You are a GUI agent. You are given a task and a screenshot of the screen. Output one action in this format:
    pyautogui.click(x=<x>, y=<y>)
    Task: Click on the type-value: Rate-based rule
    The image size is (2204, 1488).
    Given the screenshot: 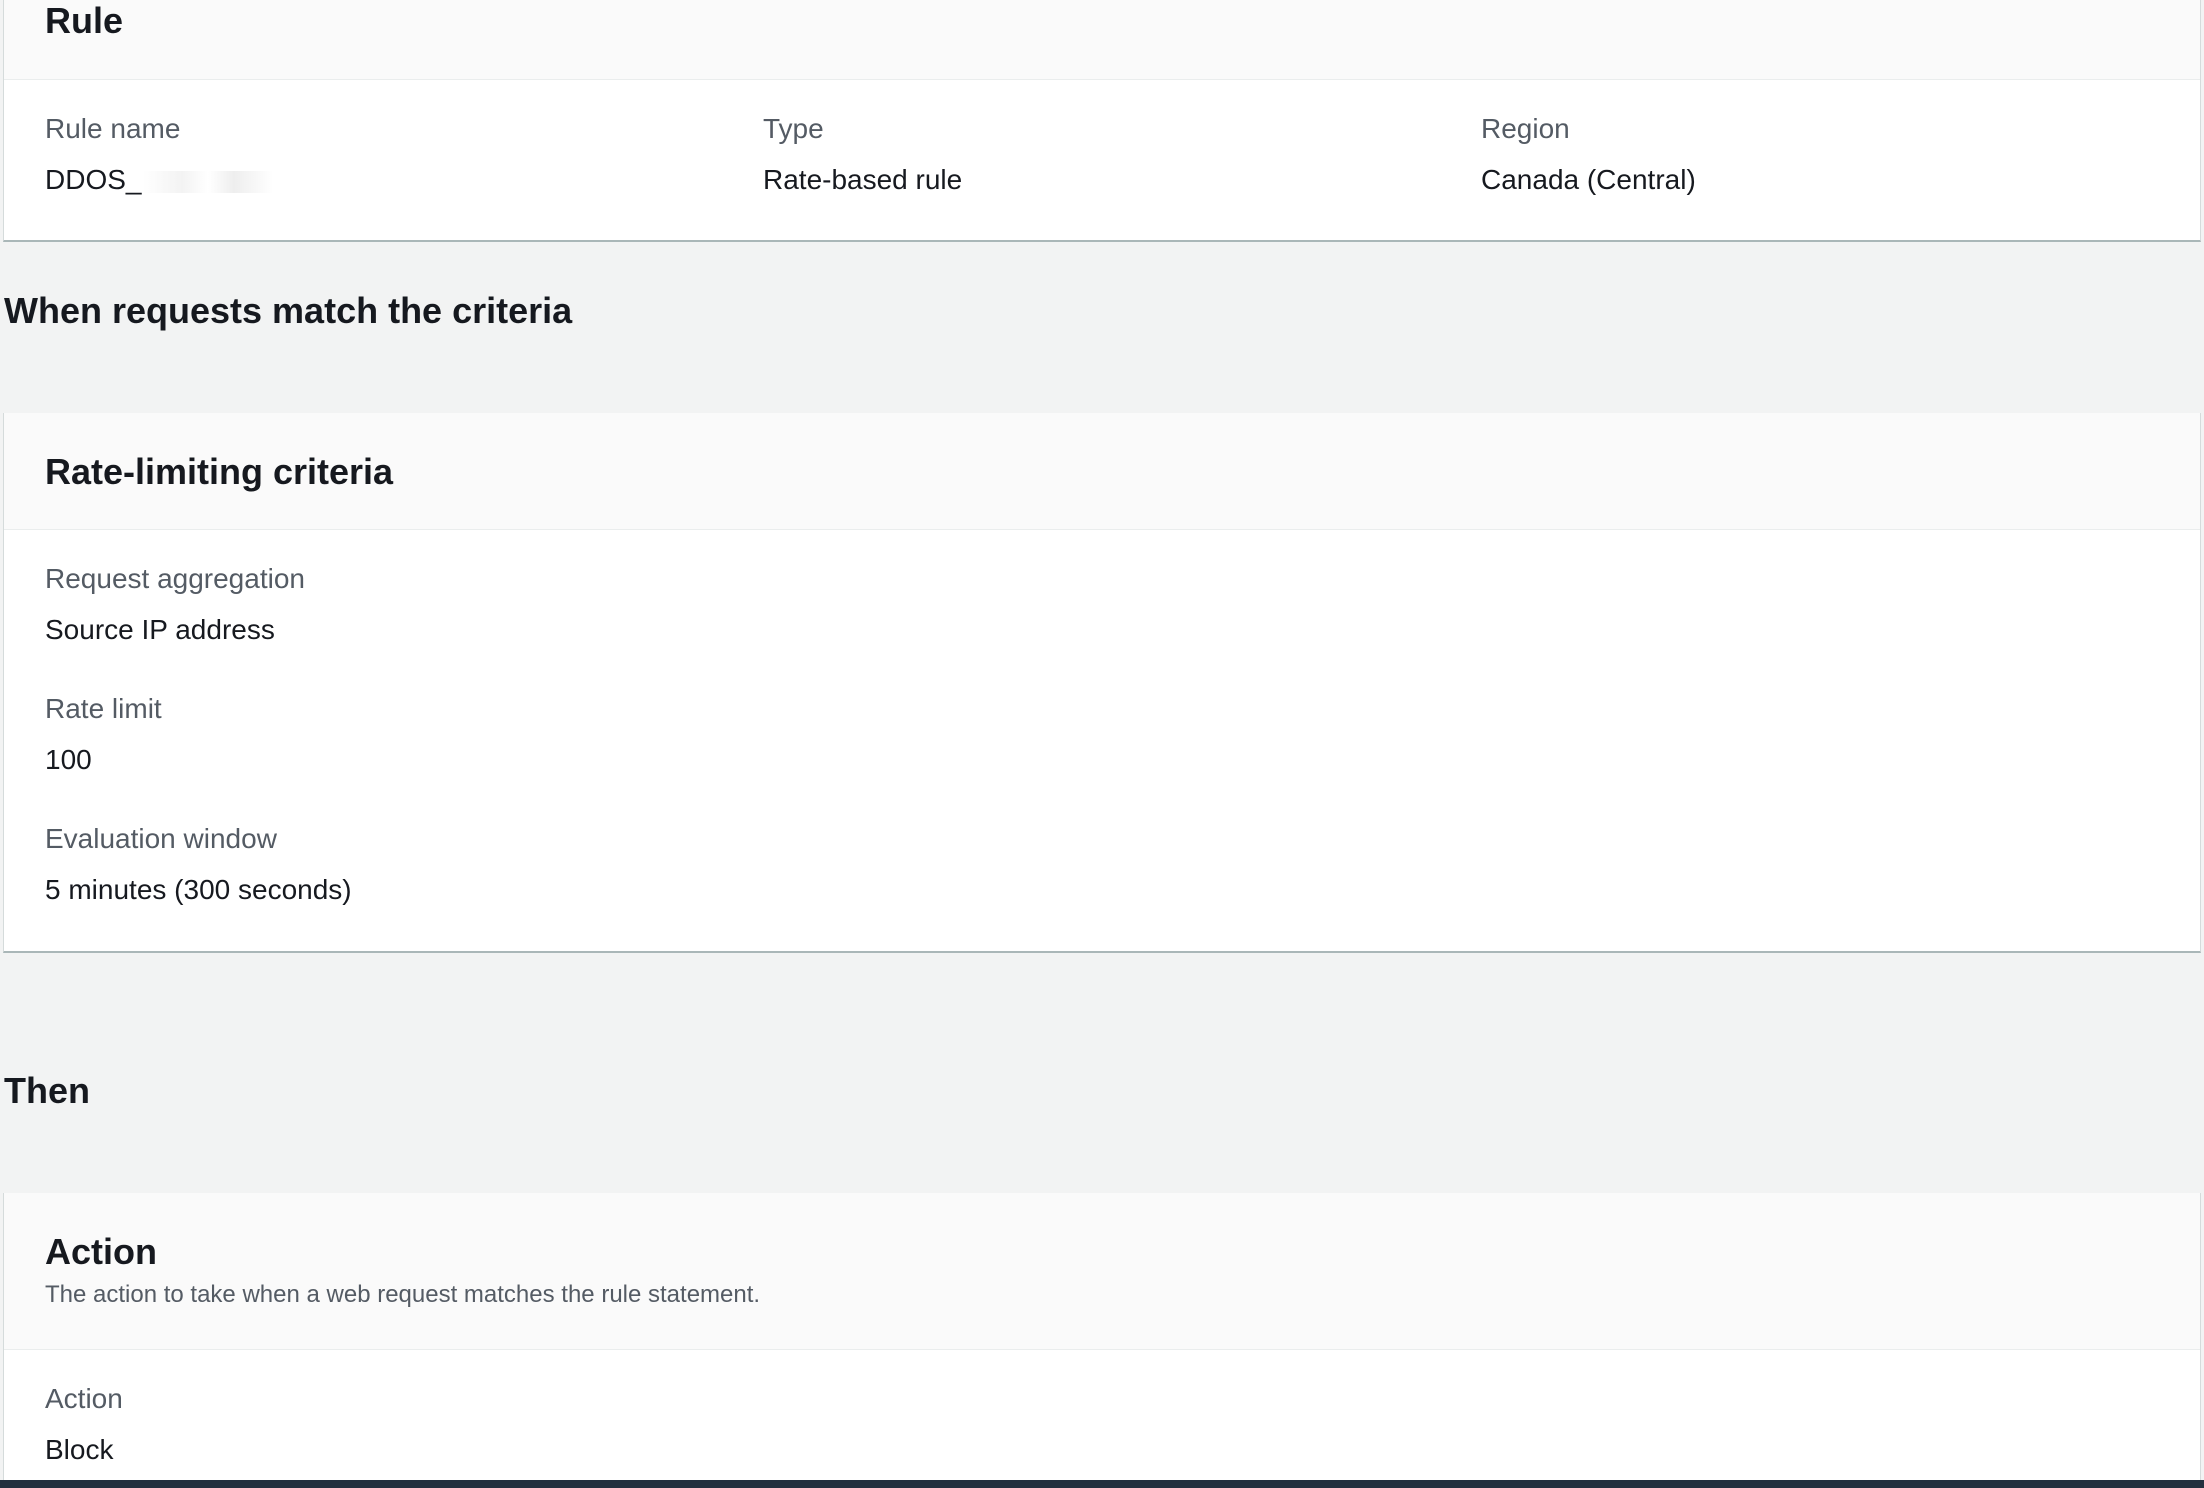 What is the action you would take?
    pyautogui.click(x=863, y=179)
    